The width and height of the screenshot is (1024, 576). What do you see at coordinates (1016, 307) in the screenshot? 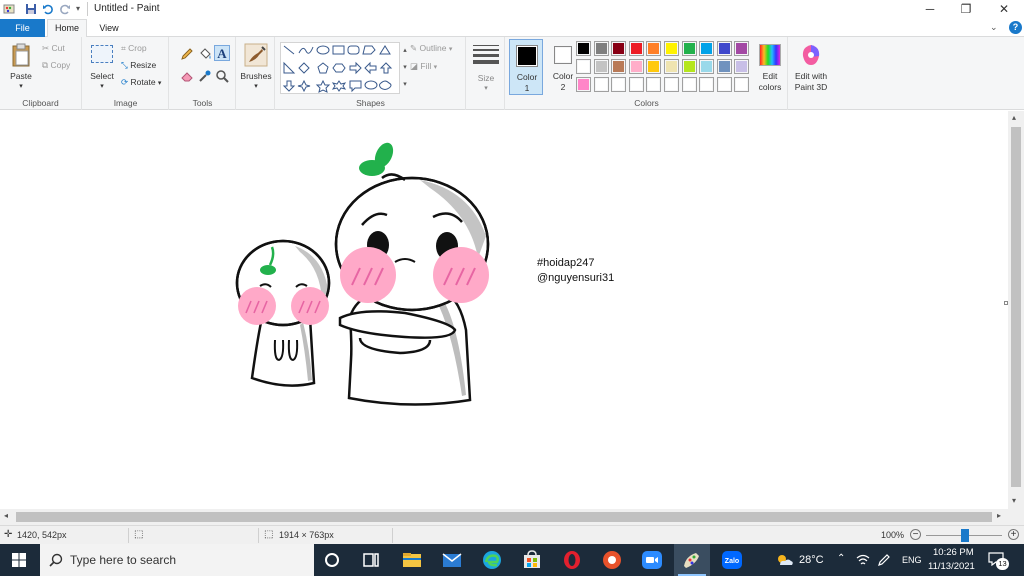
I see `vertical-scroll-thumb` at bounding box center [1016, 307].